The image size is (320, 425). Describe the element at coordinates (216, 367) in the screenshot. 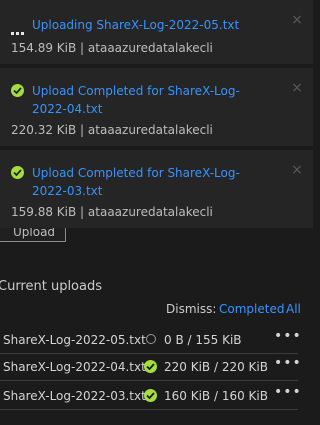

I see `upload-progress-text: 220 KiB / 220 KiB` at that location.